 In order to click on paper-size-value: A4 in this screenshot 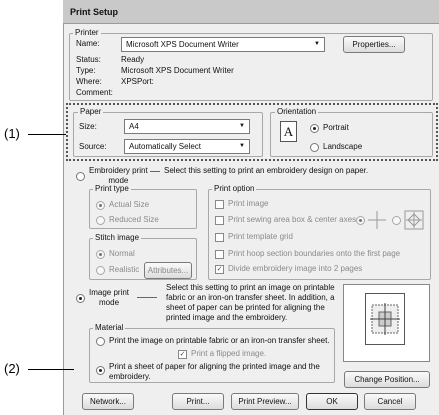, I will do `click(134, 126)`.